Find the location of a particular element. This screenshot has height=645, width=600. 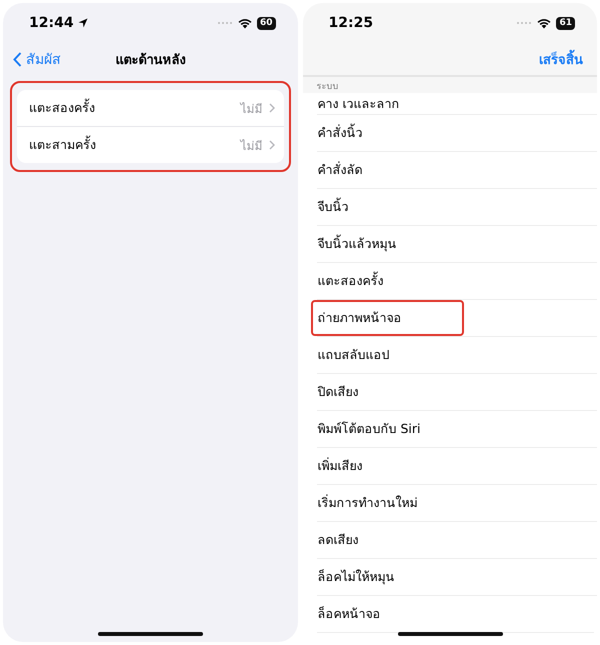

action-item: ปิดเสียง is located at coordinates (365, 392).